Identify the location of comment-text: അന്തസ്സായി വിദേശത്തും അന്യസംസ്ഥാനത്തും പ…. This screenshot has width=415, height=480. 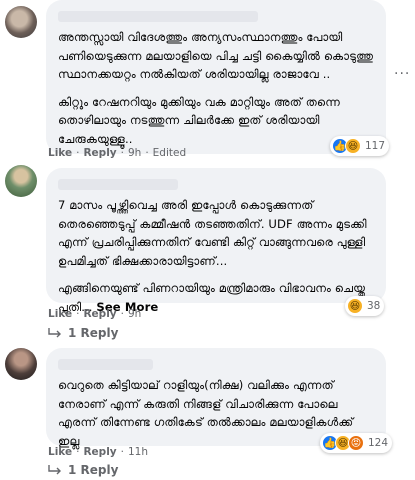
(216, 55).